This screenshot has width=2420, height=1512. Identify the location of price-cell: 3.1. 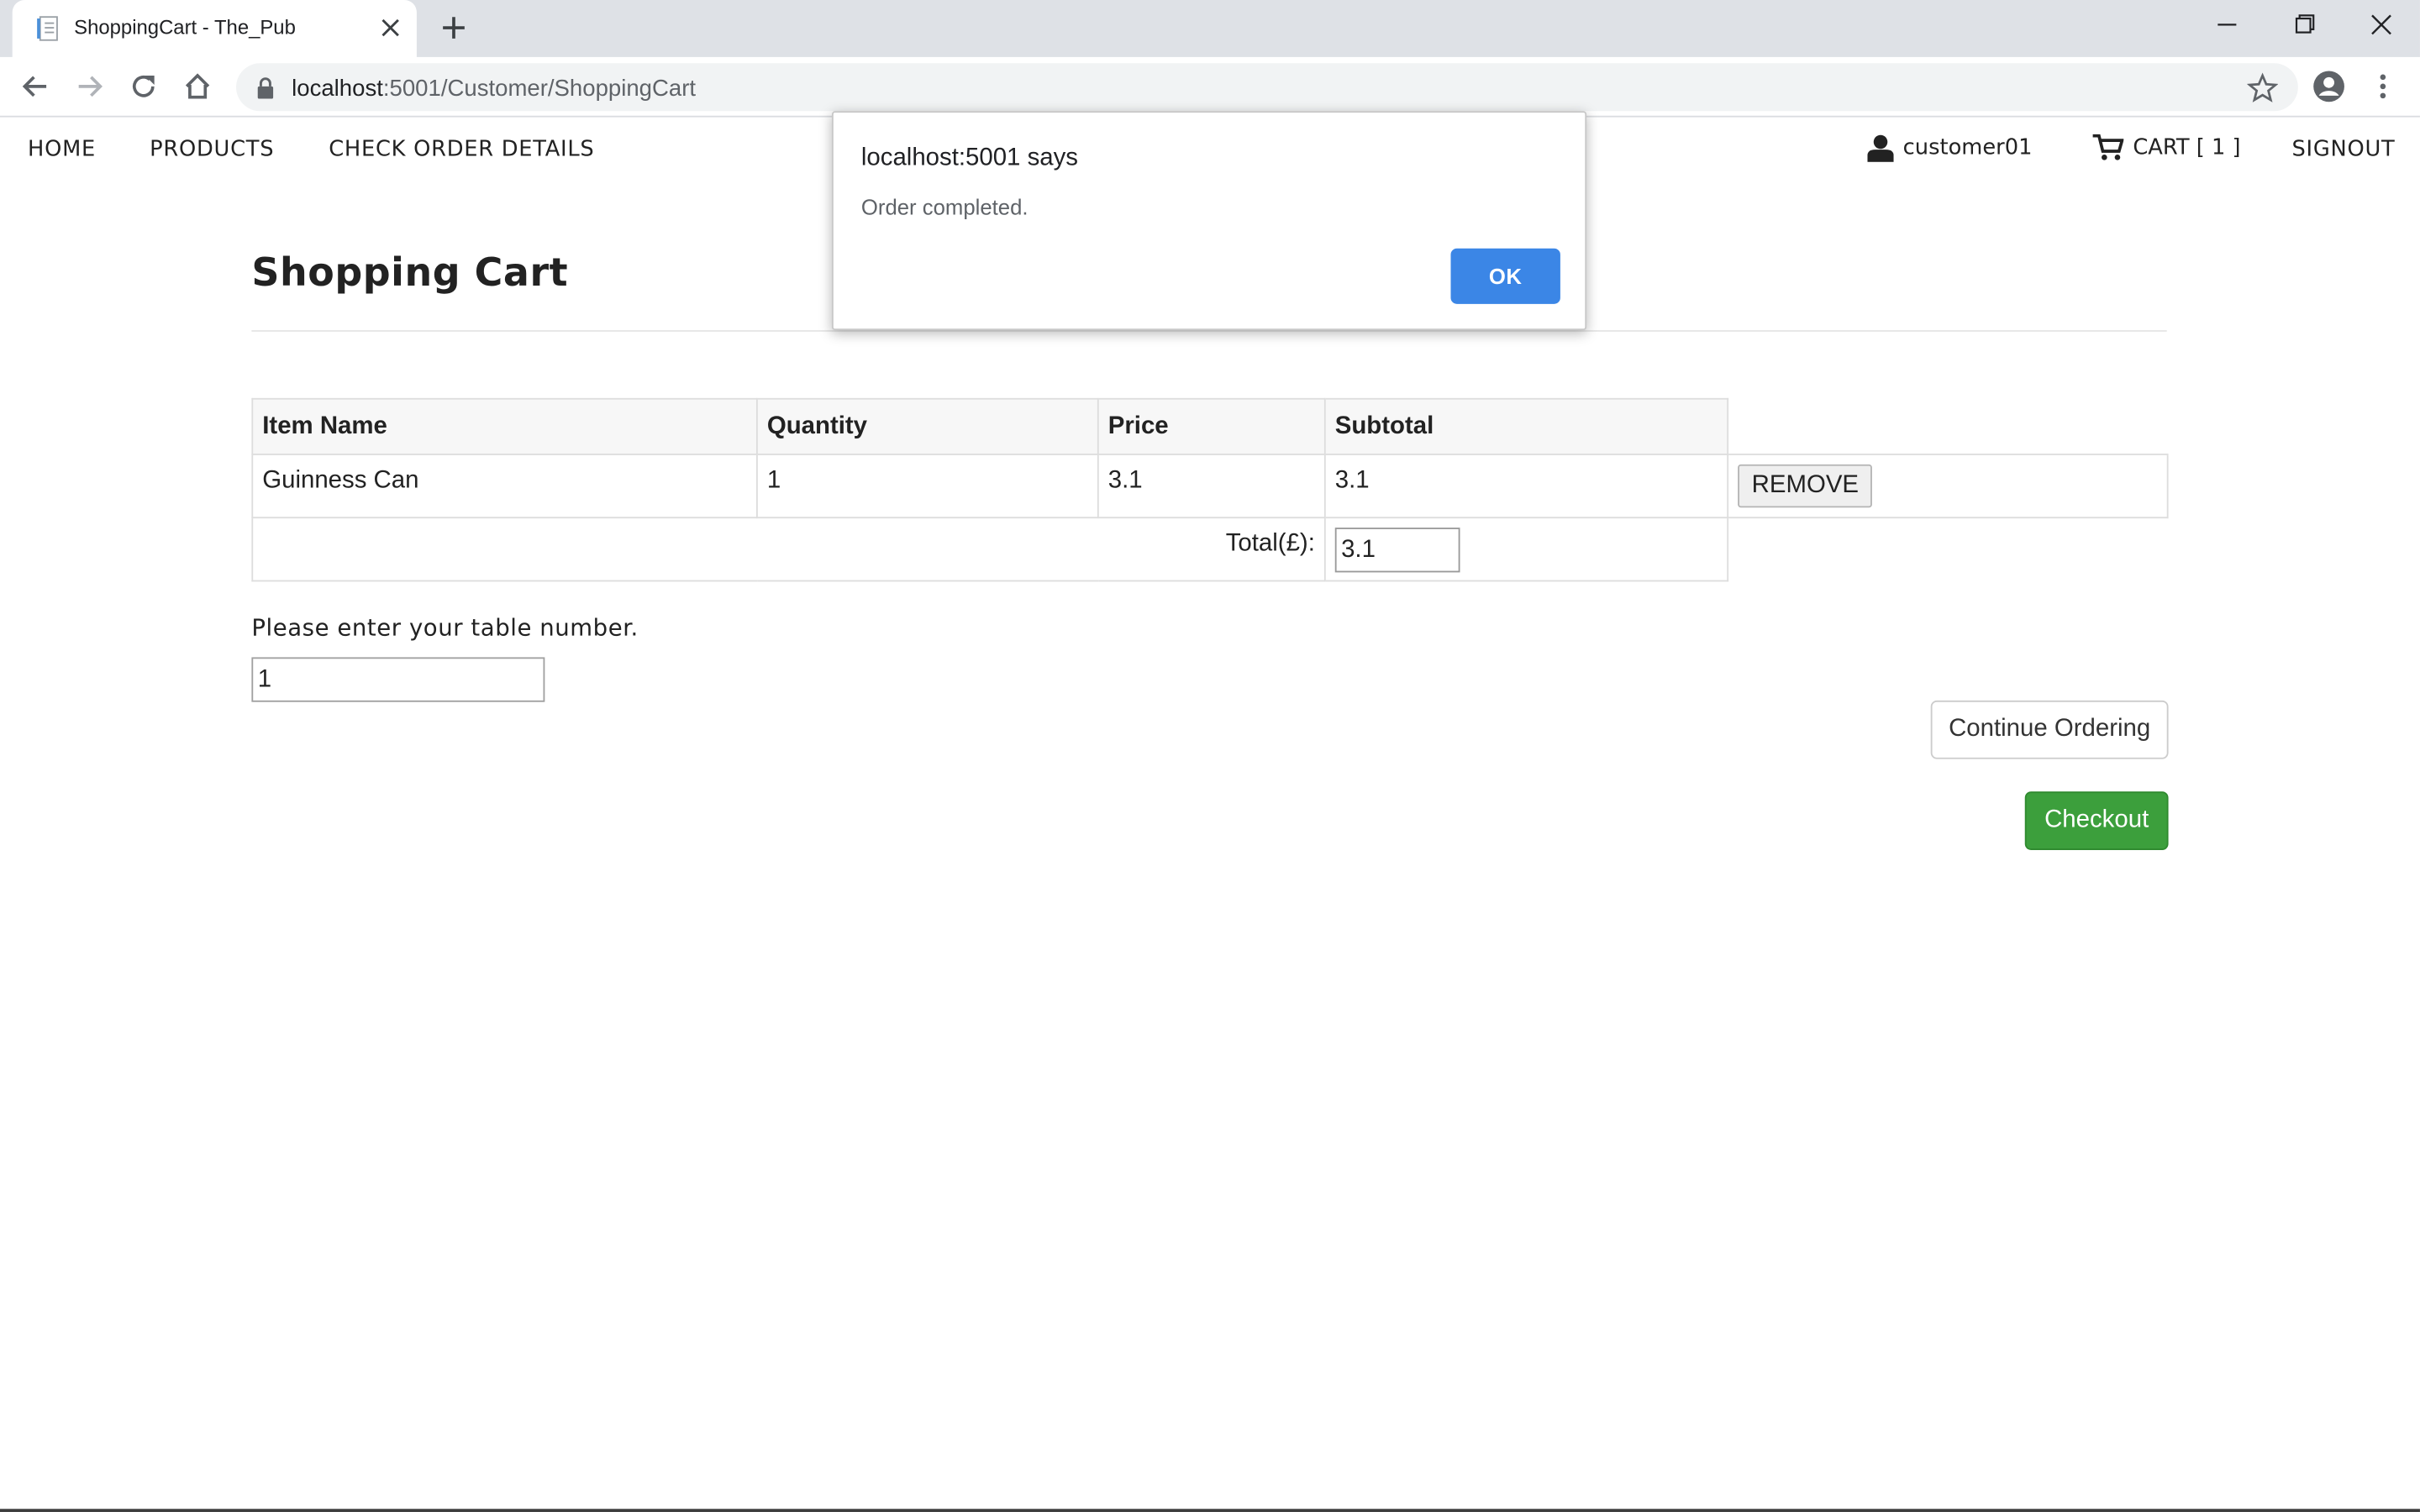
(1211, 486).